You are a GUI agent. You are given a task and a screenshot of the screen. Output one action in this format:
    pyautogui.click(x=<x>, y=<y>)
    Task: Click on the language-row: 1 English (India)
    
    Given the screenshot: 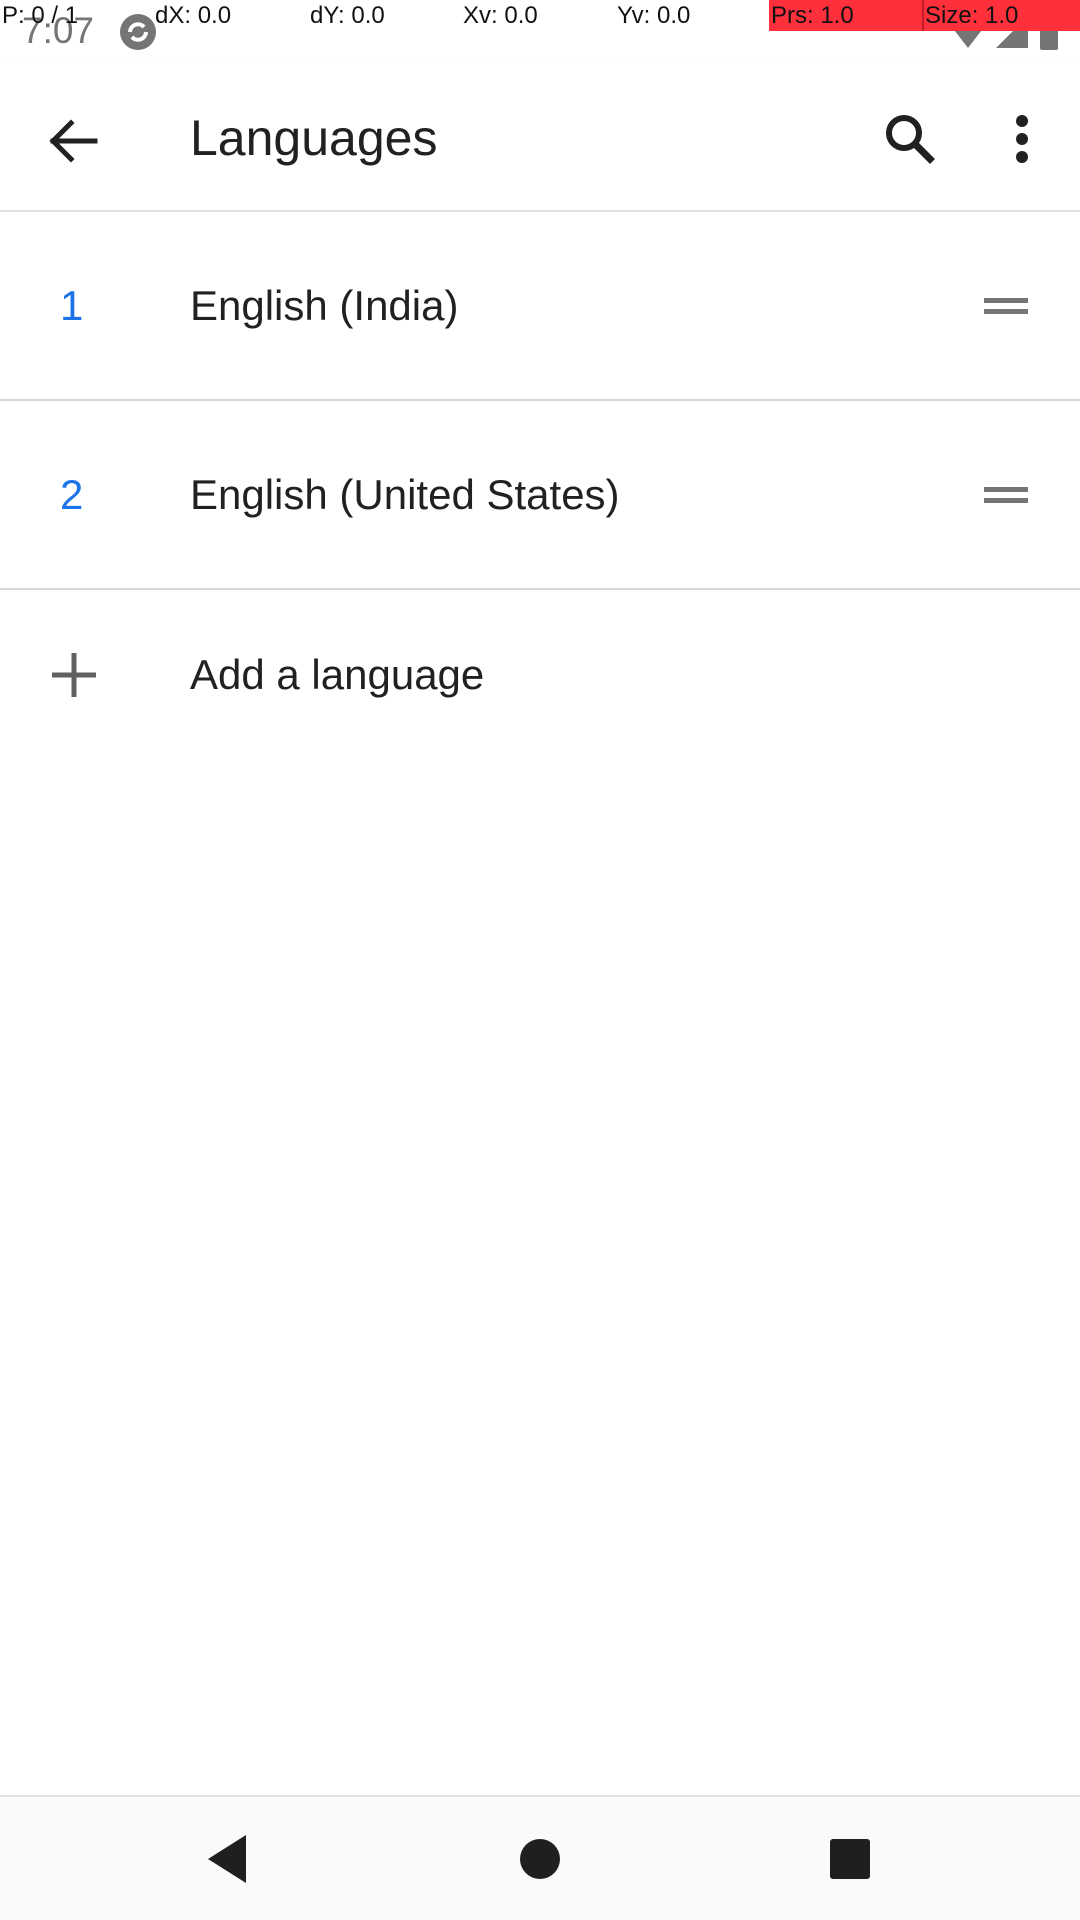 What is the action you would take?
    pyautogui.click(x=540, y=306)
    